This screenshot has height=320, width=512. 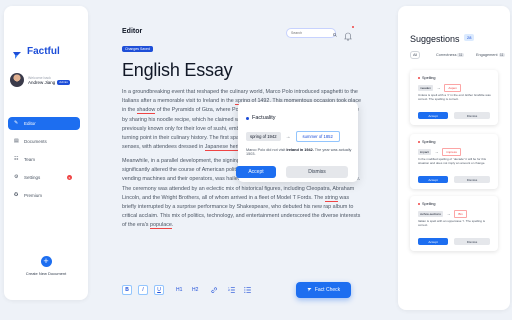 I want to click on star-icon: ✪, so click(x=16, y=195).